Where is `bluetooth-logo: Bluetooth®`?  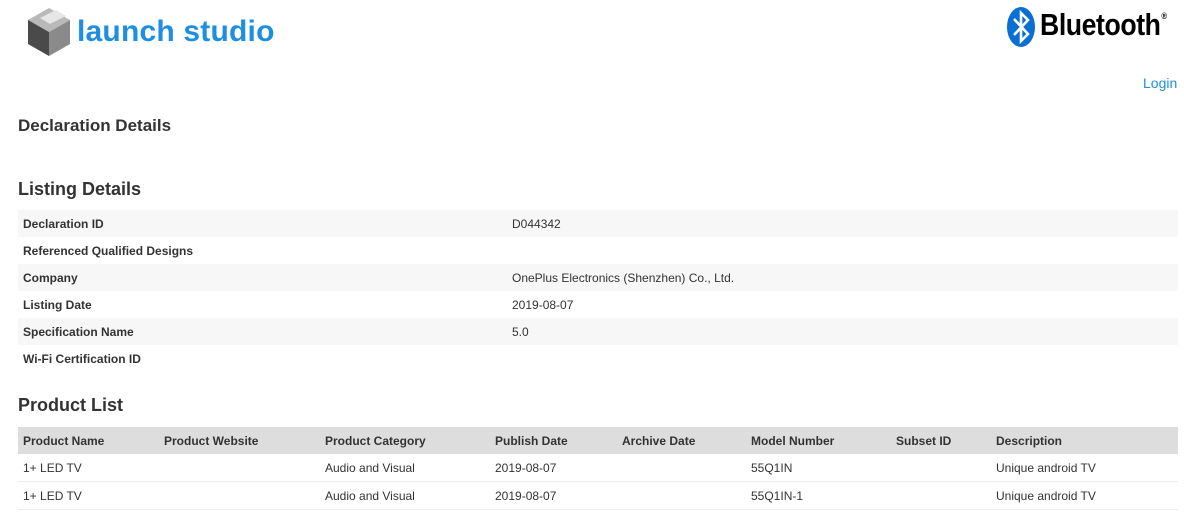
bluetooth-logo: Bluetooth® is located at coordinates (1095, 27).